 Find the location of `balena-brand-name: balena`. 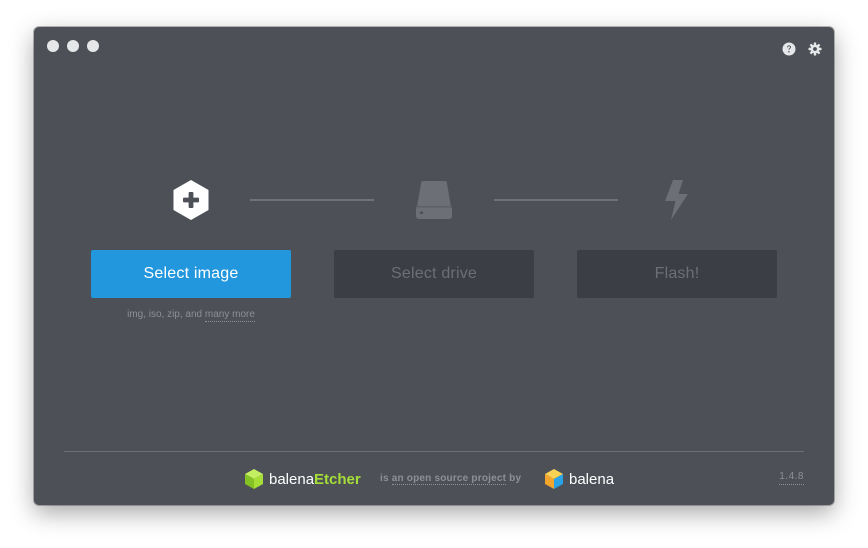

balena-brand-name: balena is located at coordinates (592, 479).